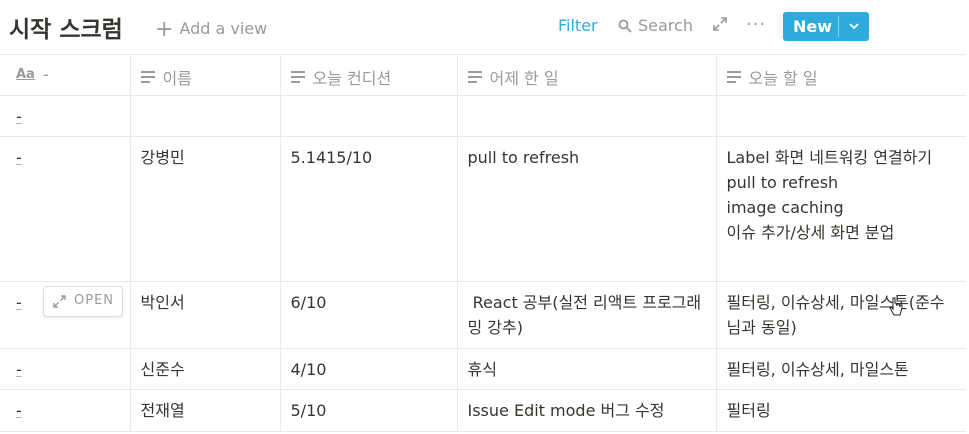 This screenshot has width=969, height=434. I want to click on cell-today-text: 필터링, 이슈상세, 마일스톤, so click(842, 368).